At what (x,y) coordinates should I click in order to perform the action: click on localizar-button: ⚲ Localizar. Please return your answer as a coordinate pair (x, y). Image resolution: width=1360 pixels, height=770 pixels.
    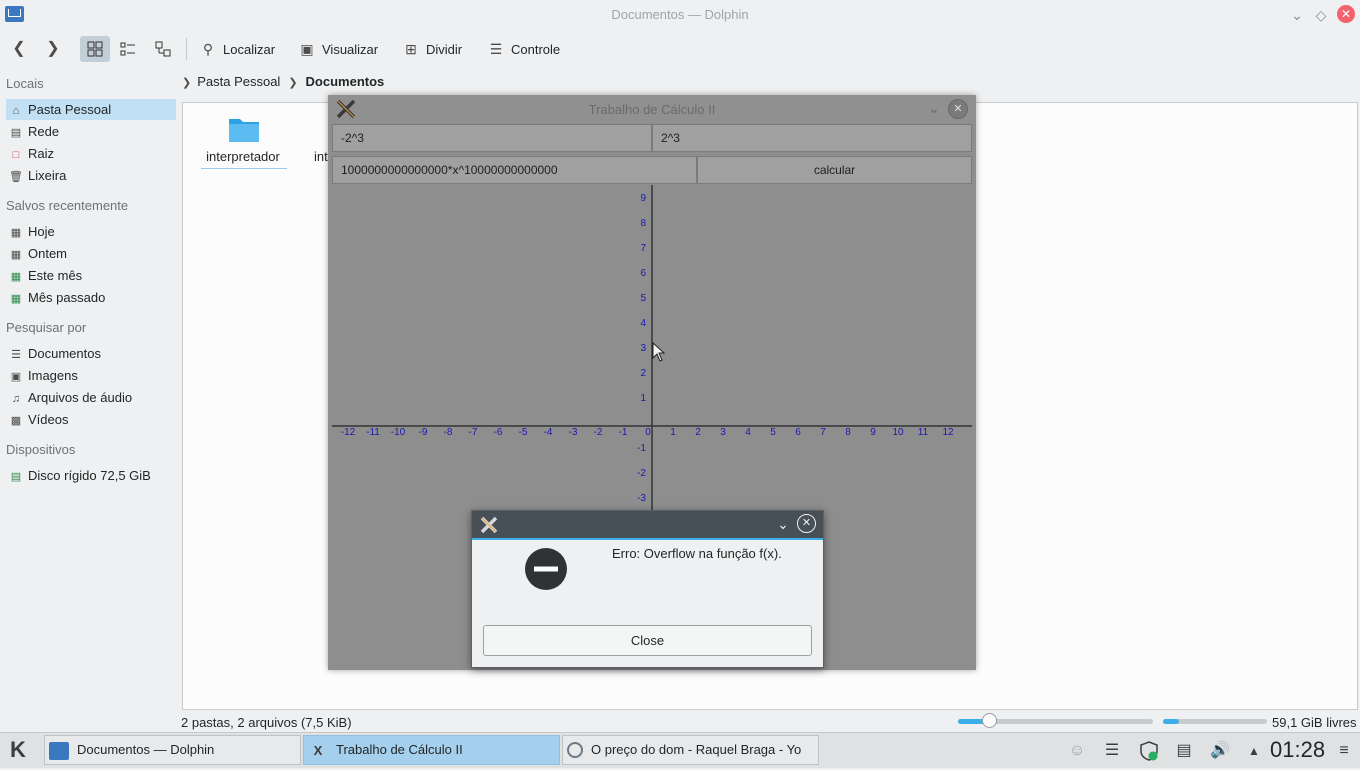
    Looking at the image, I should click on (237, 49).